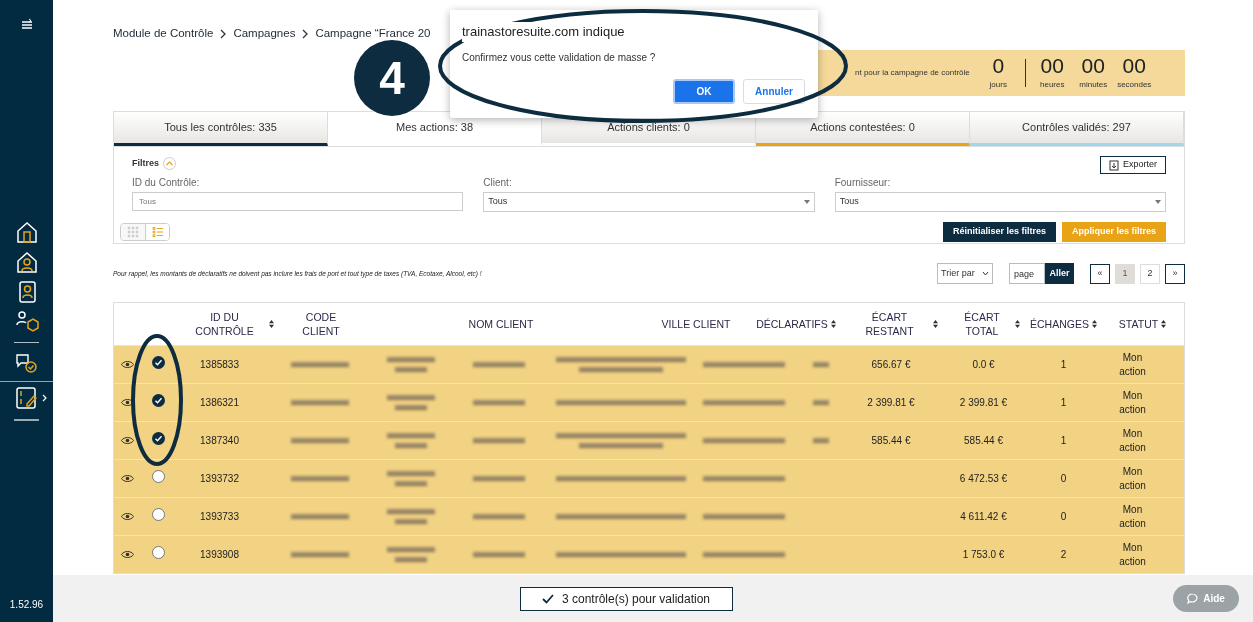 The image size is (1253, 622). I want to click on go-button: Aller, so click(1059, 273).